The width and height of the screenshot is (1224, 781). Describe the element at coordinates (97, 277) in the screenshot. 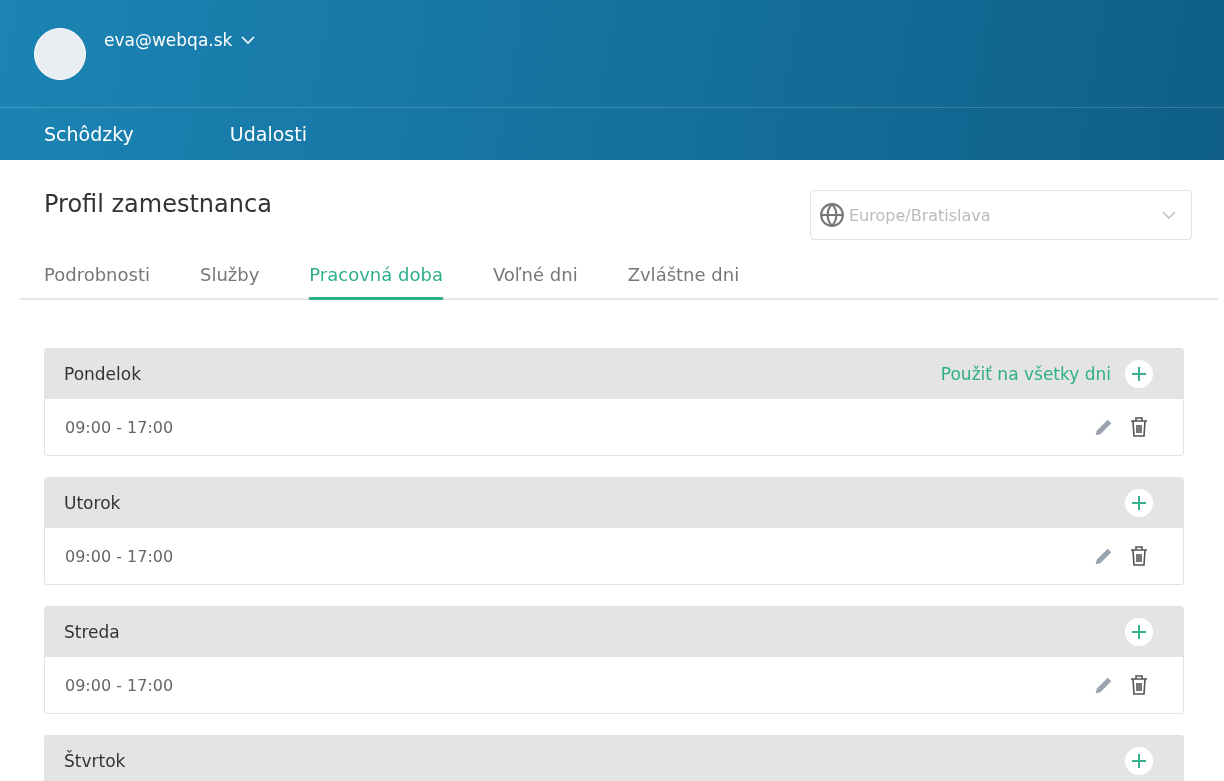

I see `tab: Podrobnosti` at that location.